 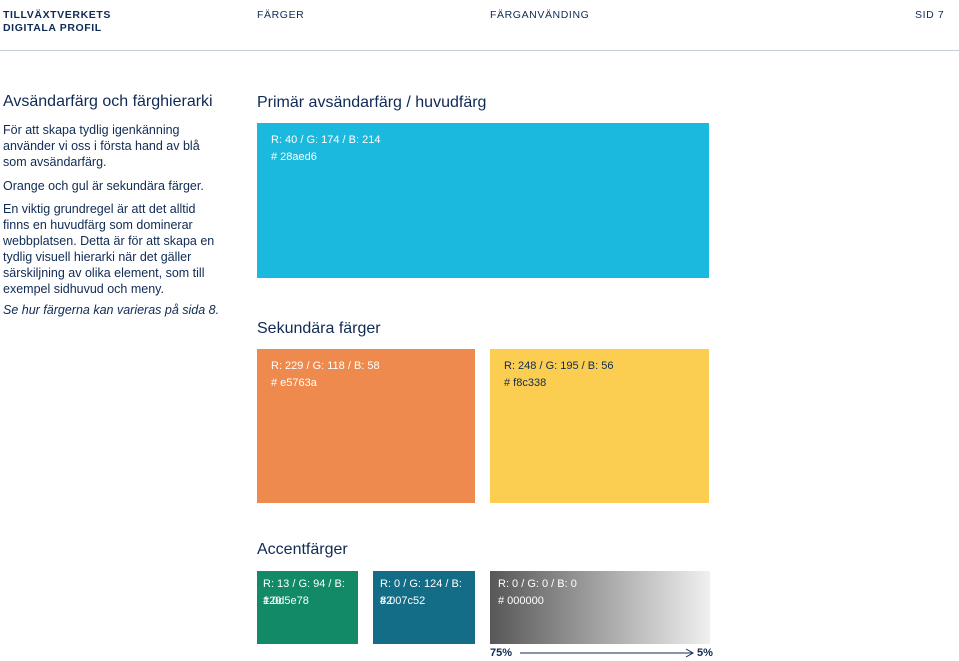 What do you see at coordinates (479, 50) in the screenshot?
I see `header-divider` at bounding box center [479, 50].